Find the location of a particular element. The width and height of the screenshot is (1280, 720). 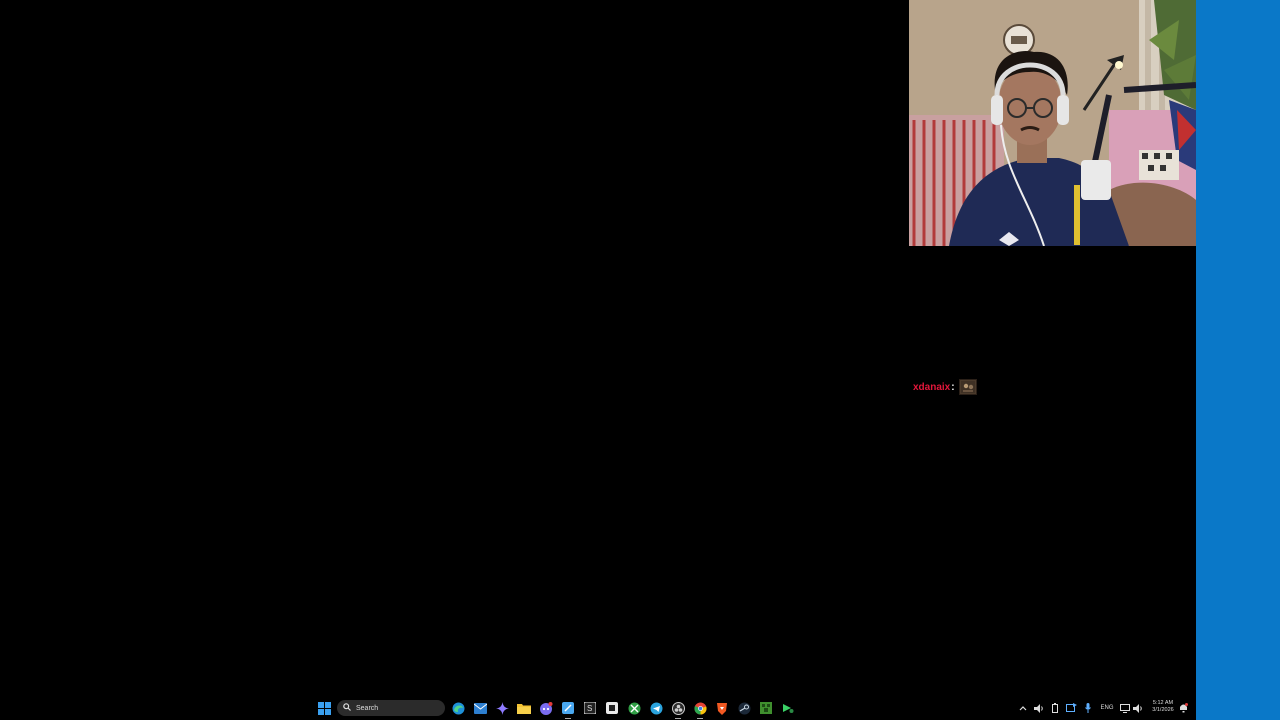

ms-store-icon is located at coordinates (612, 708).